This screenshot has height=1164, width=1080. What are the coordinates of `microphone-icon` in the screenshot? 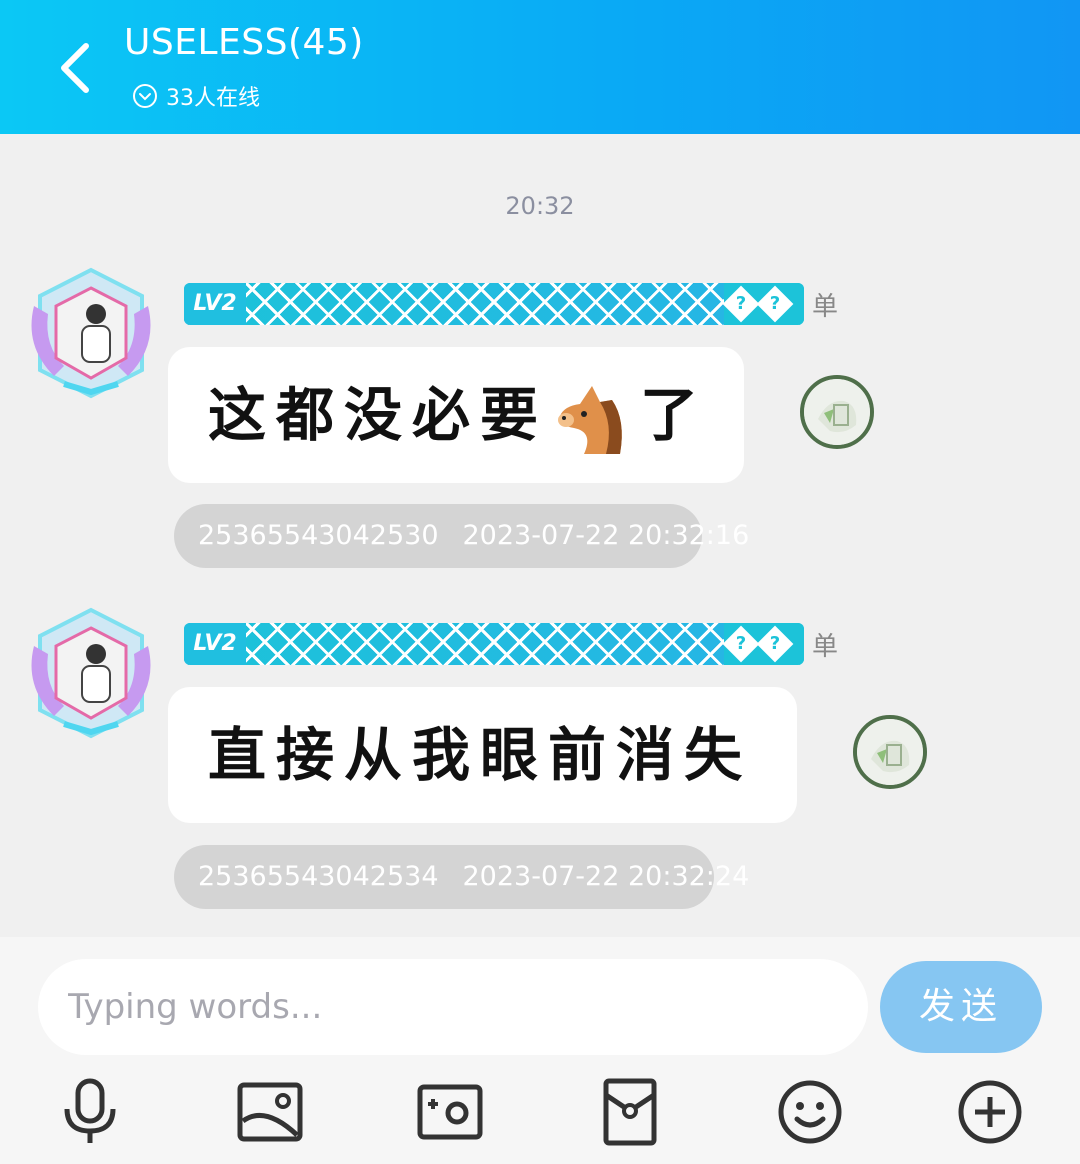 It's located at (90, 1110).